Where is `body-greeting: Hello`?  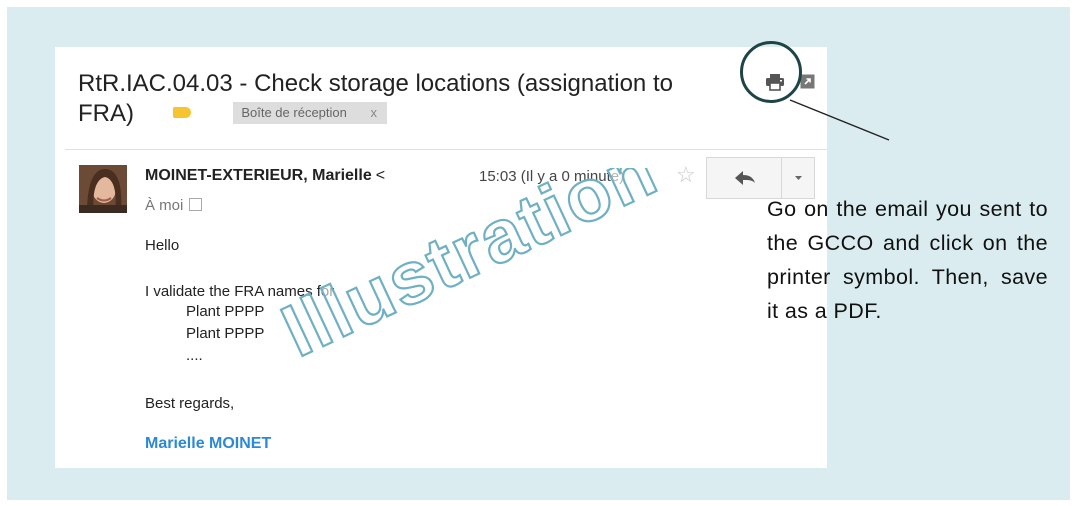
body-greeting: Hello is located at coordinates (162, 245).